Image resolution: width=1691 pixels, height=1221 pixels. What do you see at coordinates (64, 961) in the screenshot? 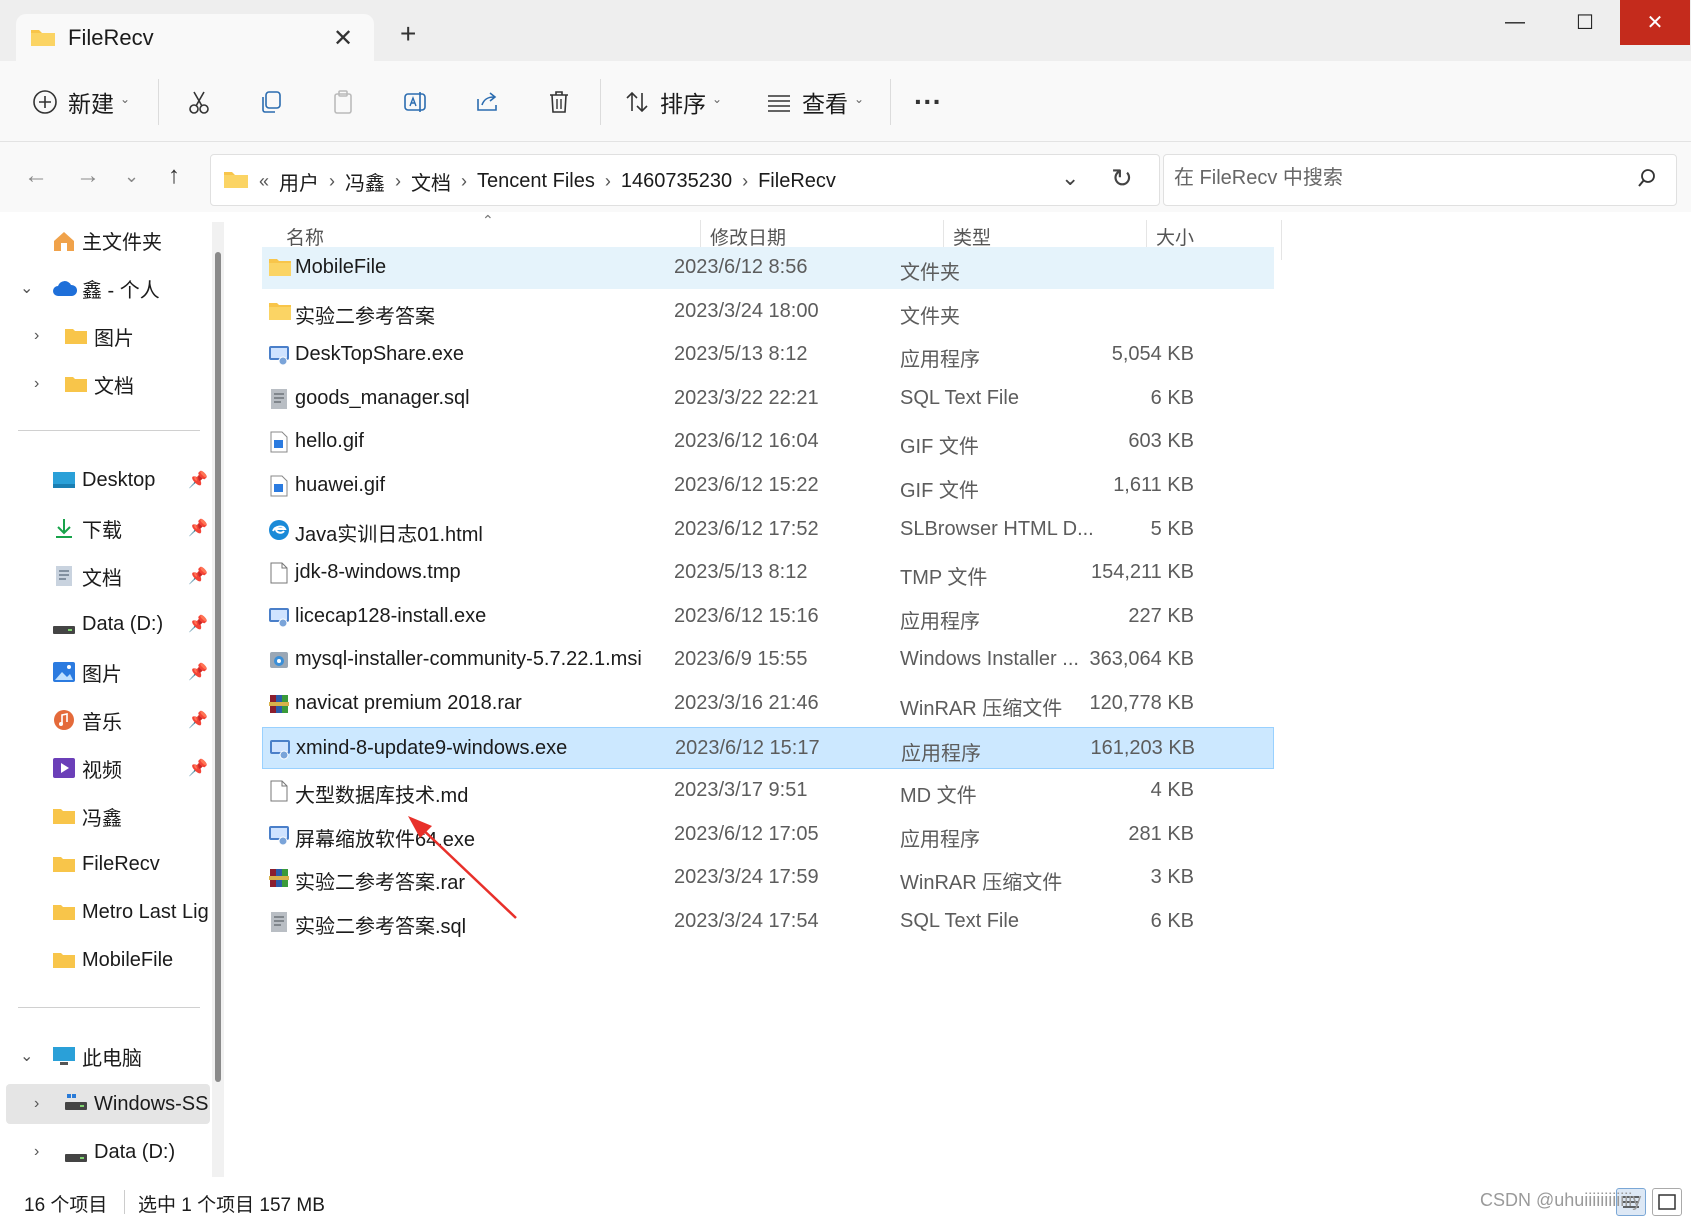
I see `folder-icon` at bounding box center [64, 961].